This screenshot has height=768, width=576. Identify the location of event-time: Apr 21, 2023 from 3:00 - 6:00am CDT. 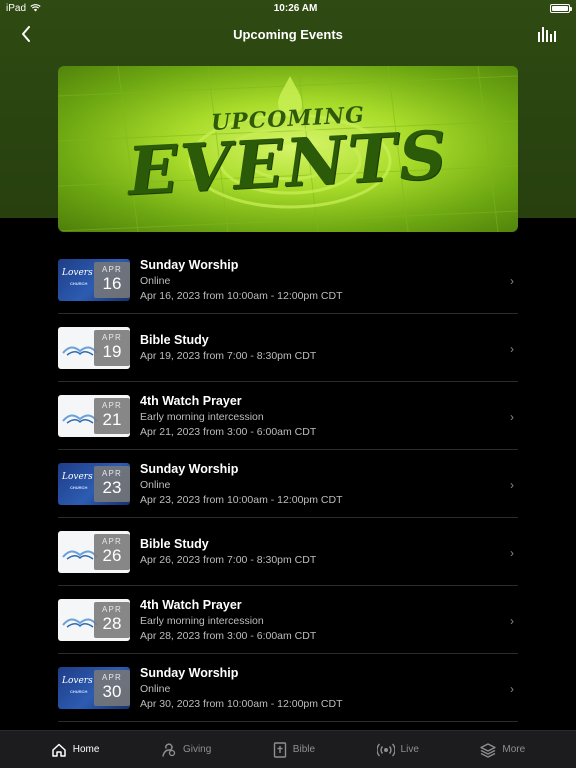
(228, 431).